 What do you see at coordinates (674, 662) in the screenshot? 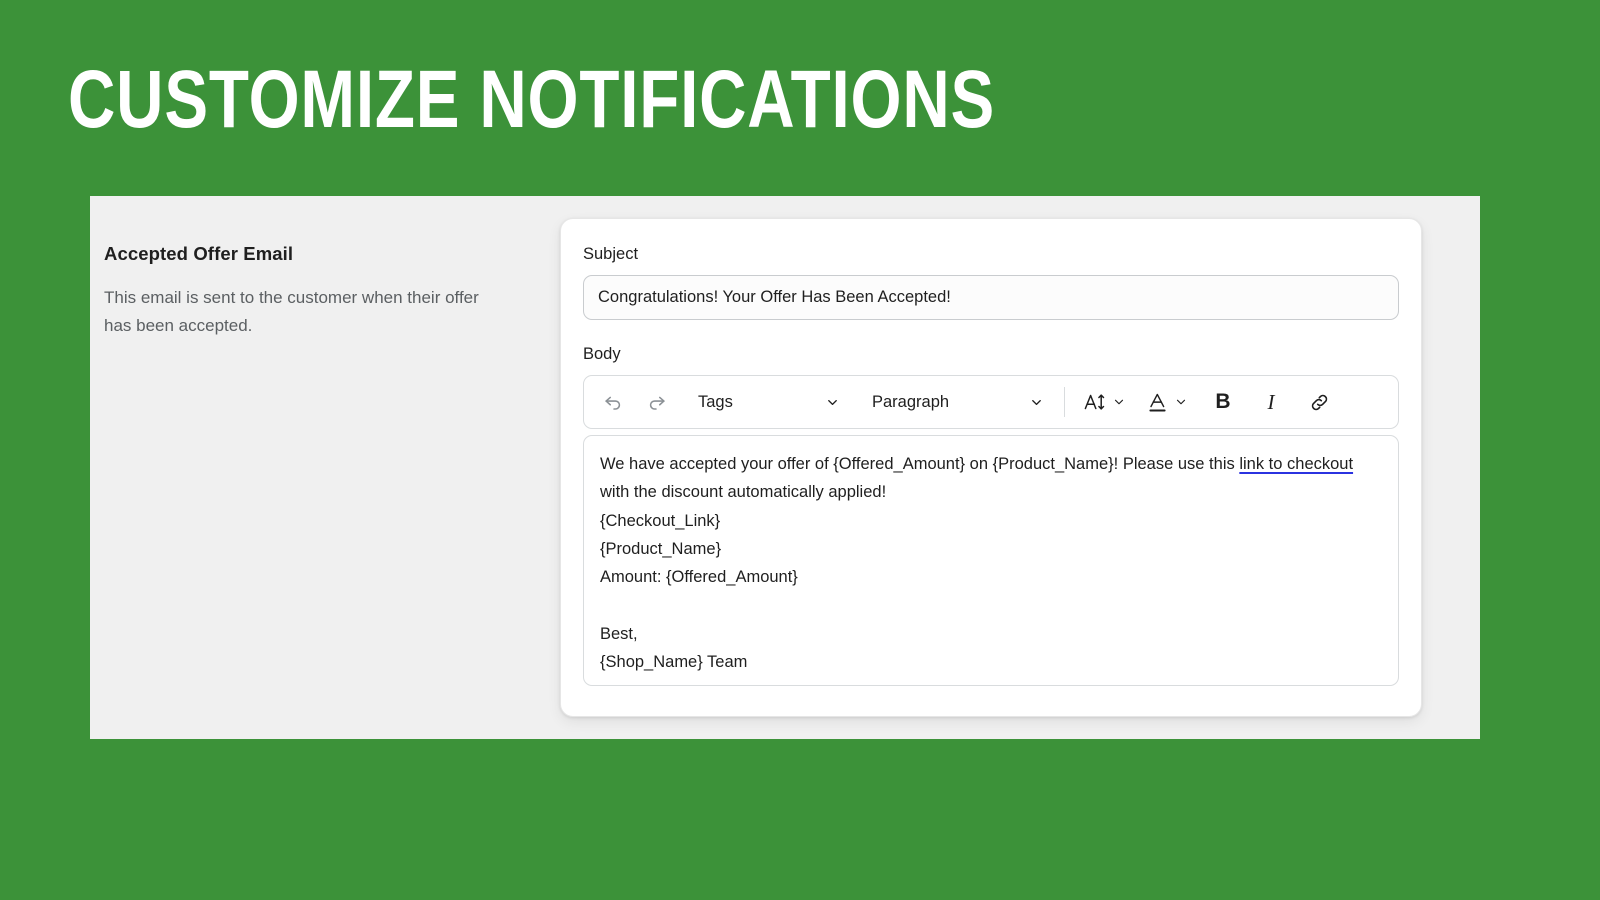
I see `body-line-shop-team: {Shop_Name} Team` at bounding box center [674, 662].